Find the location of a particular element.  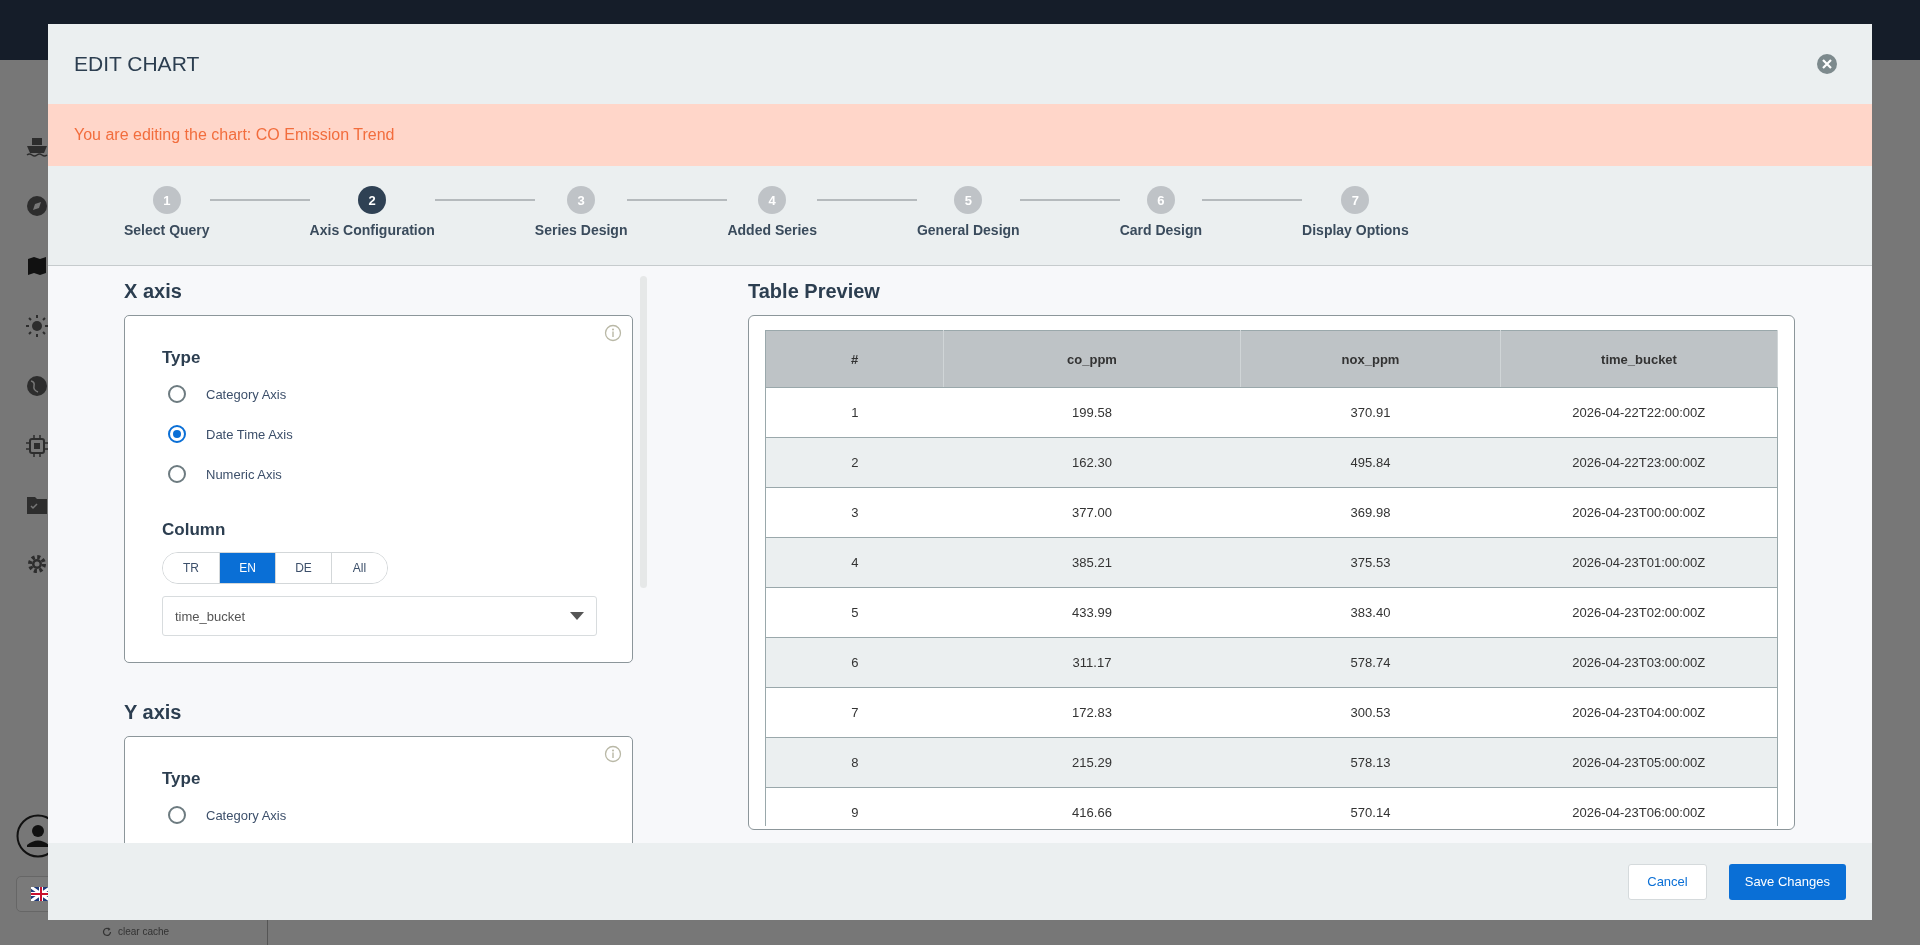

save-changes-button: Save Changes is located at coordinates (1787, 881).